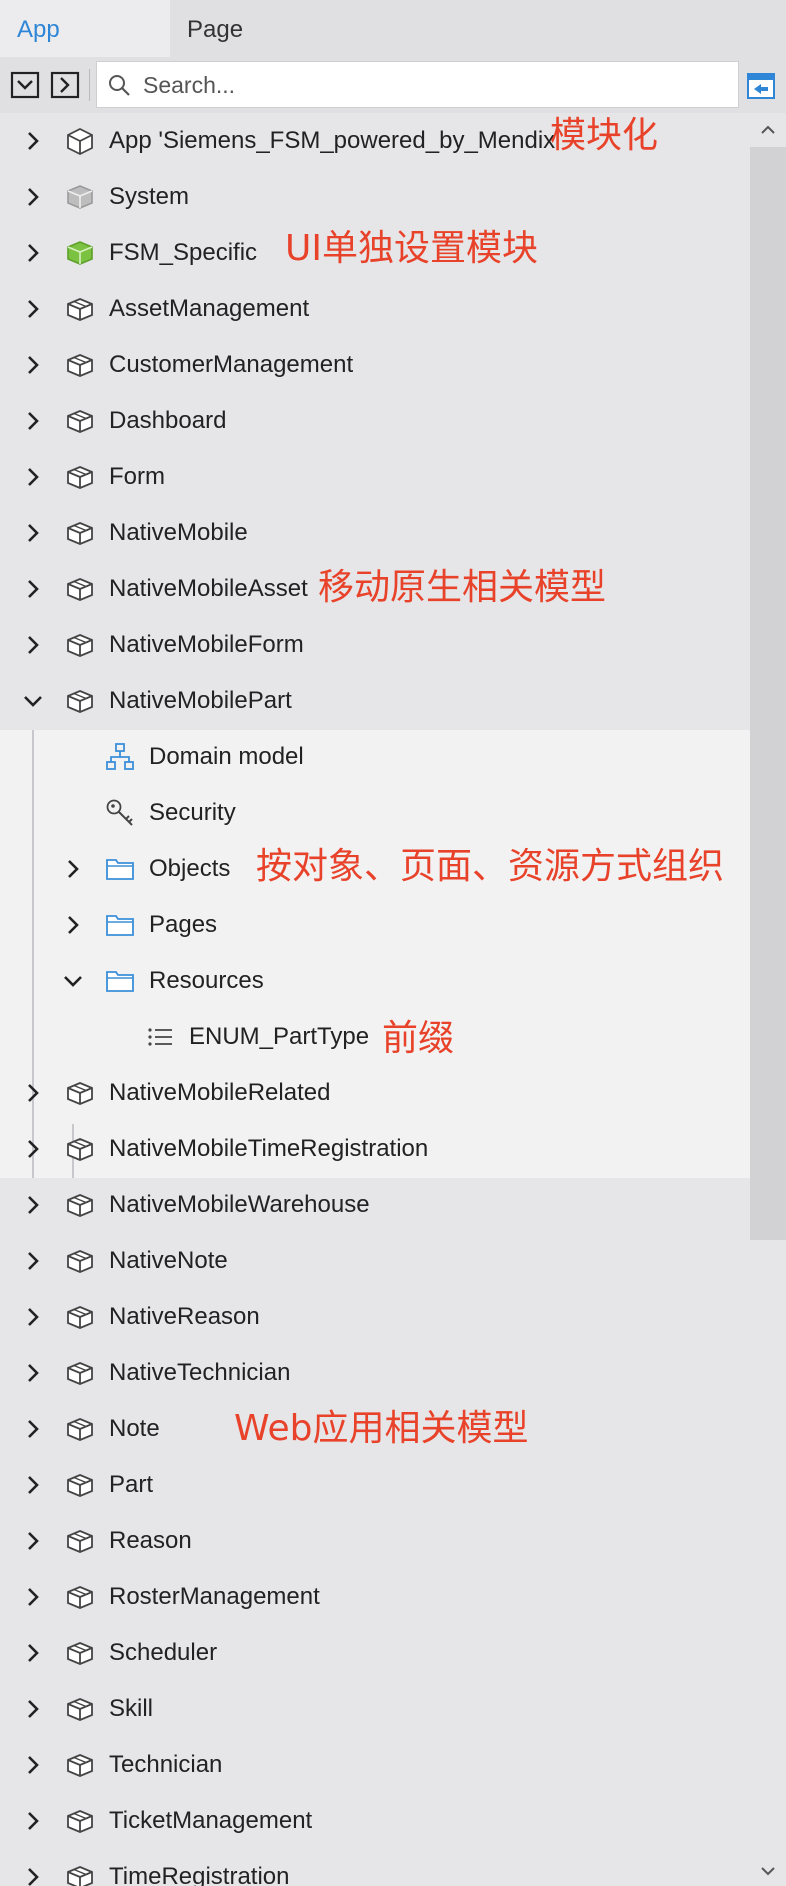 The width and height of the screenshot is (786, 1886). Describe the element at coordinates (149, 196) in the screenshot. I see `tree-item-label: System` at that location.